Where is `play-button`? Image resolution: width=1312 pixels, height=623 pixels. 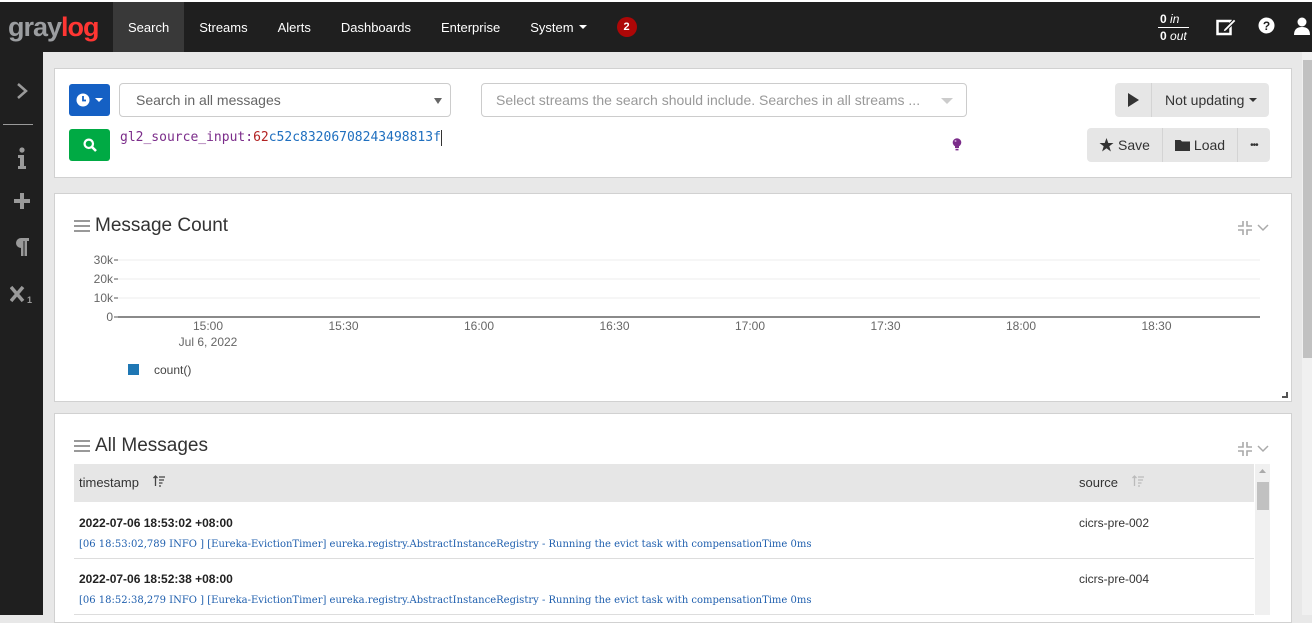 play-button is located at coordinates (1133, 100).